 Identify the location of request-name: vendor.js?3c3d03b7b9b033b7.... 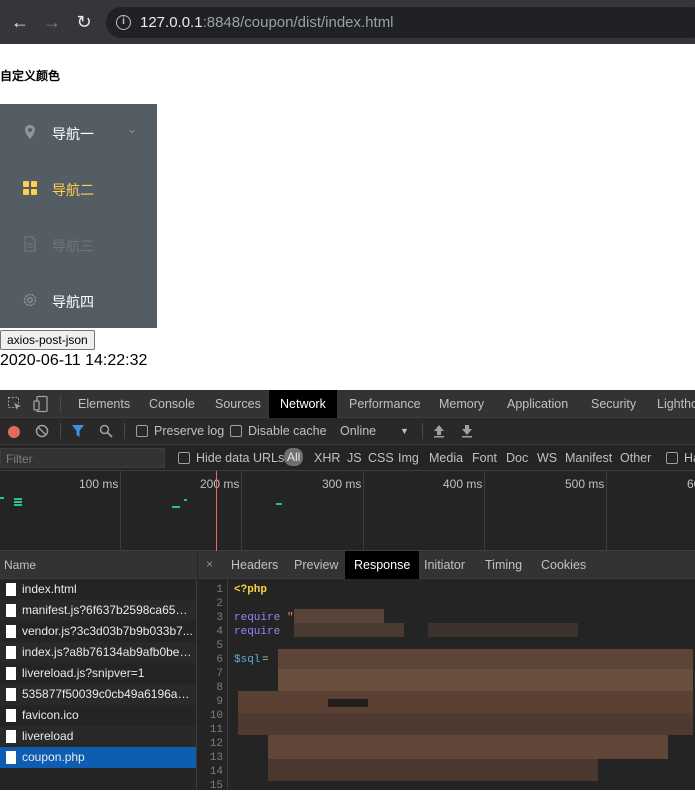
(107, 631).